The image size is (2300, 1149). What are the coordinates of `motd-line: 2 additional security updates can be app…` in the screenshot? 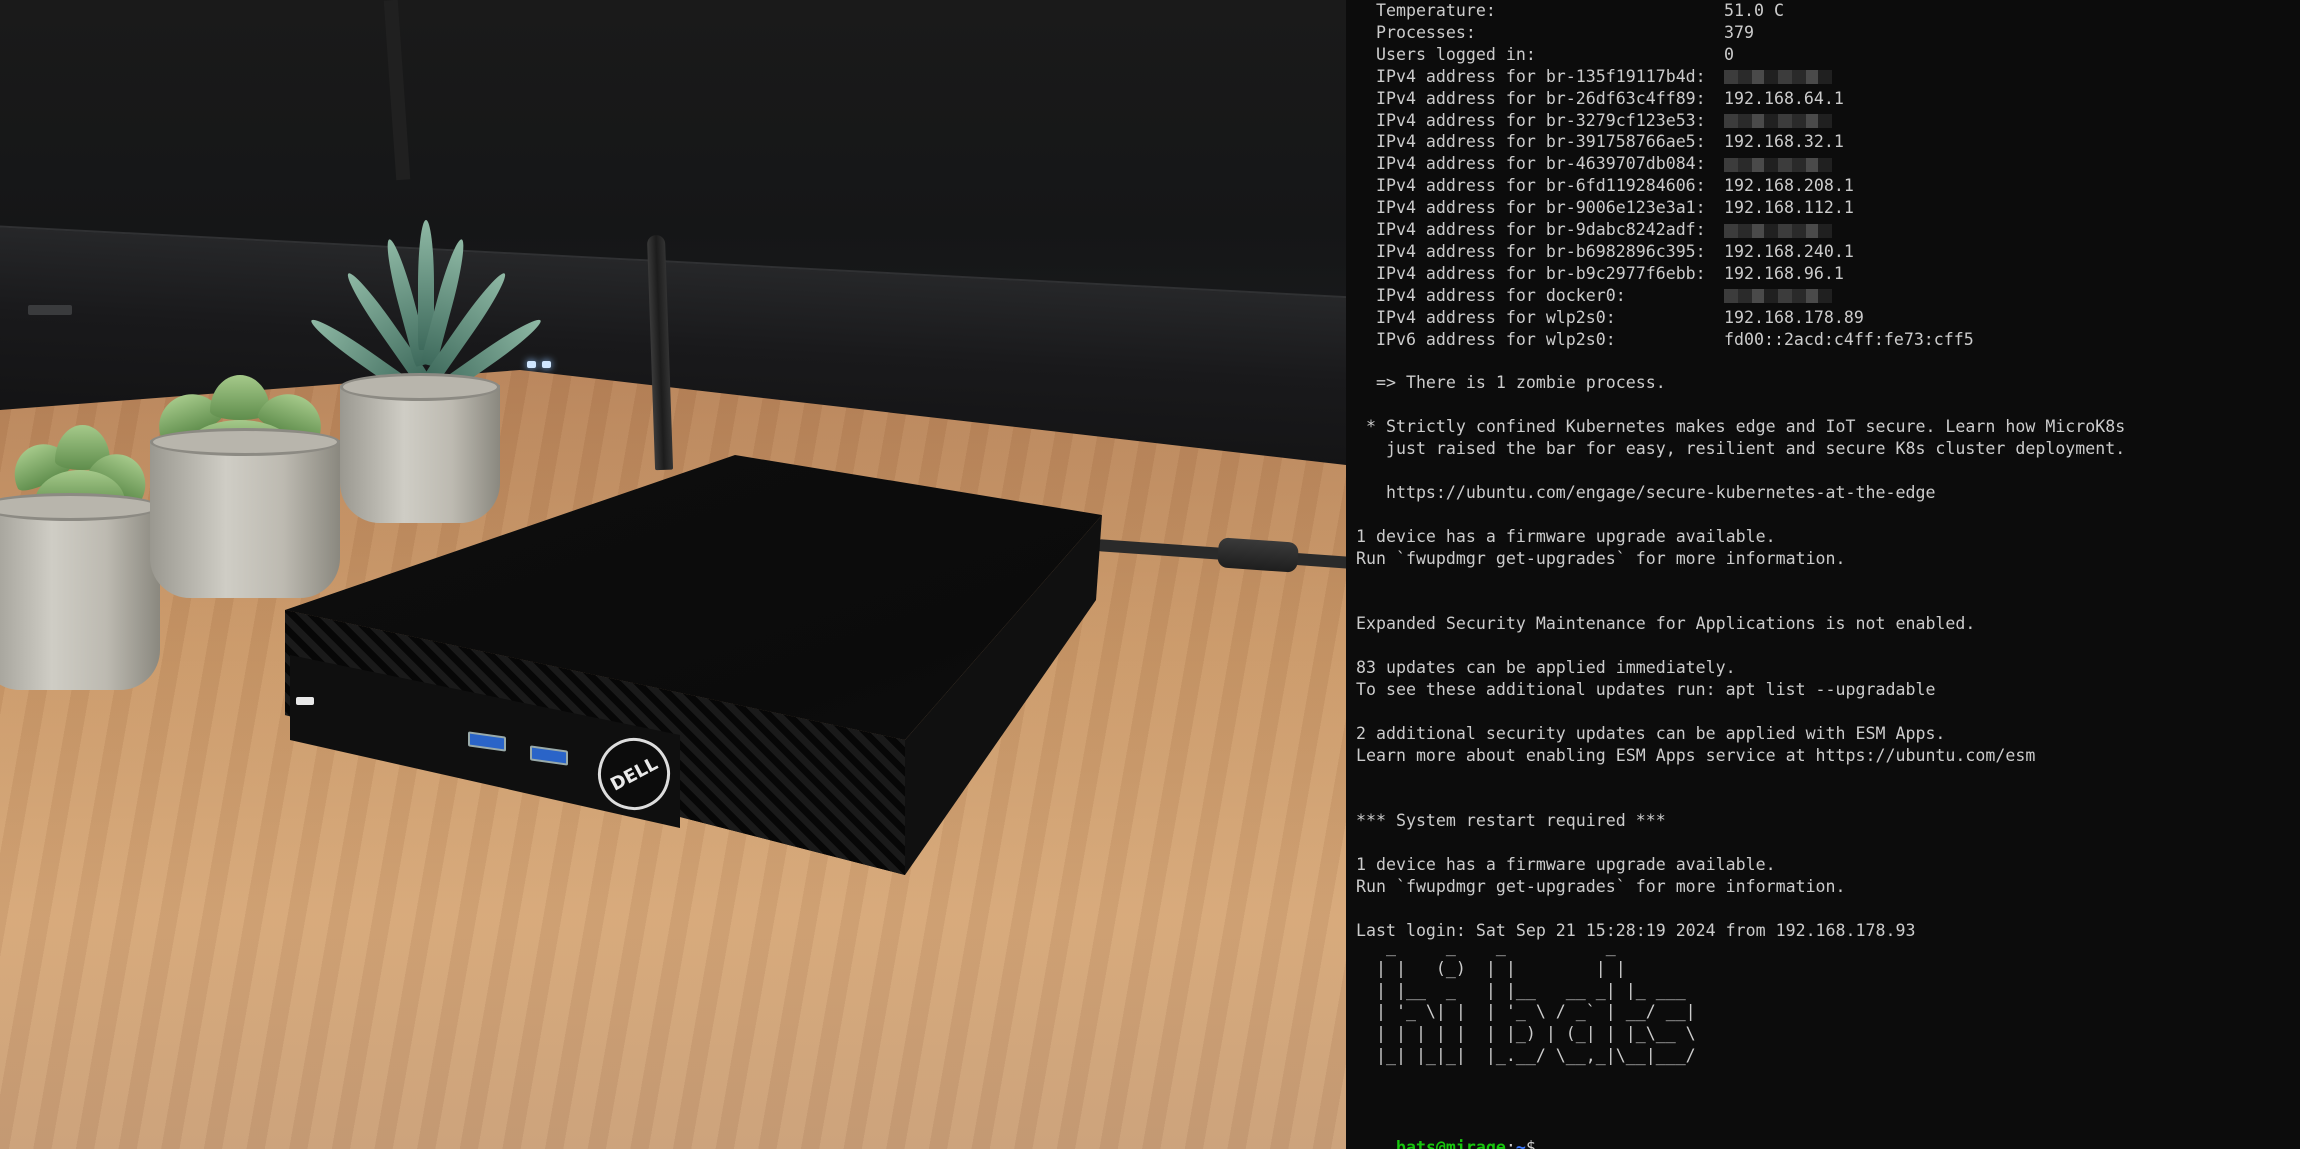 It's located at (1651, 733).